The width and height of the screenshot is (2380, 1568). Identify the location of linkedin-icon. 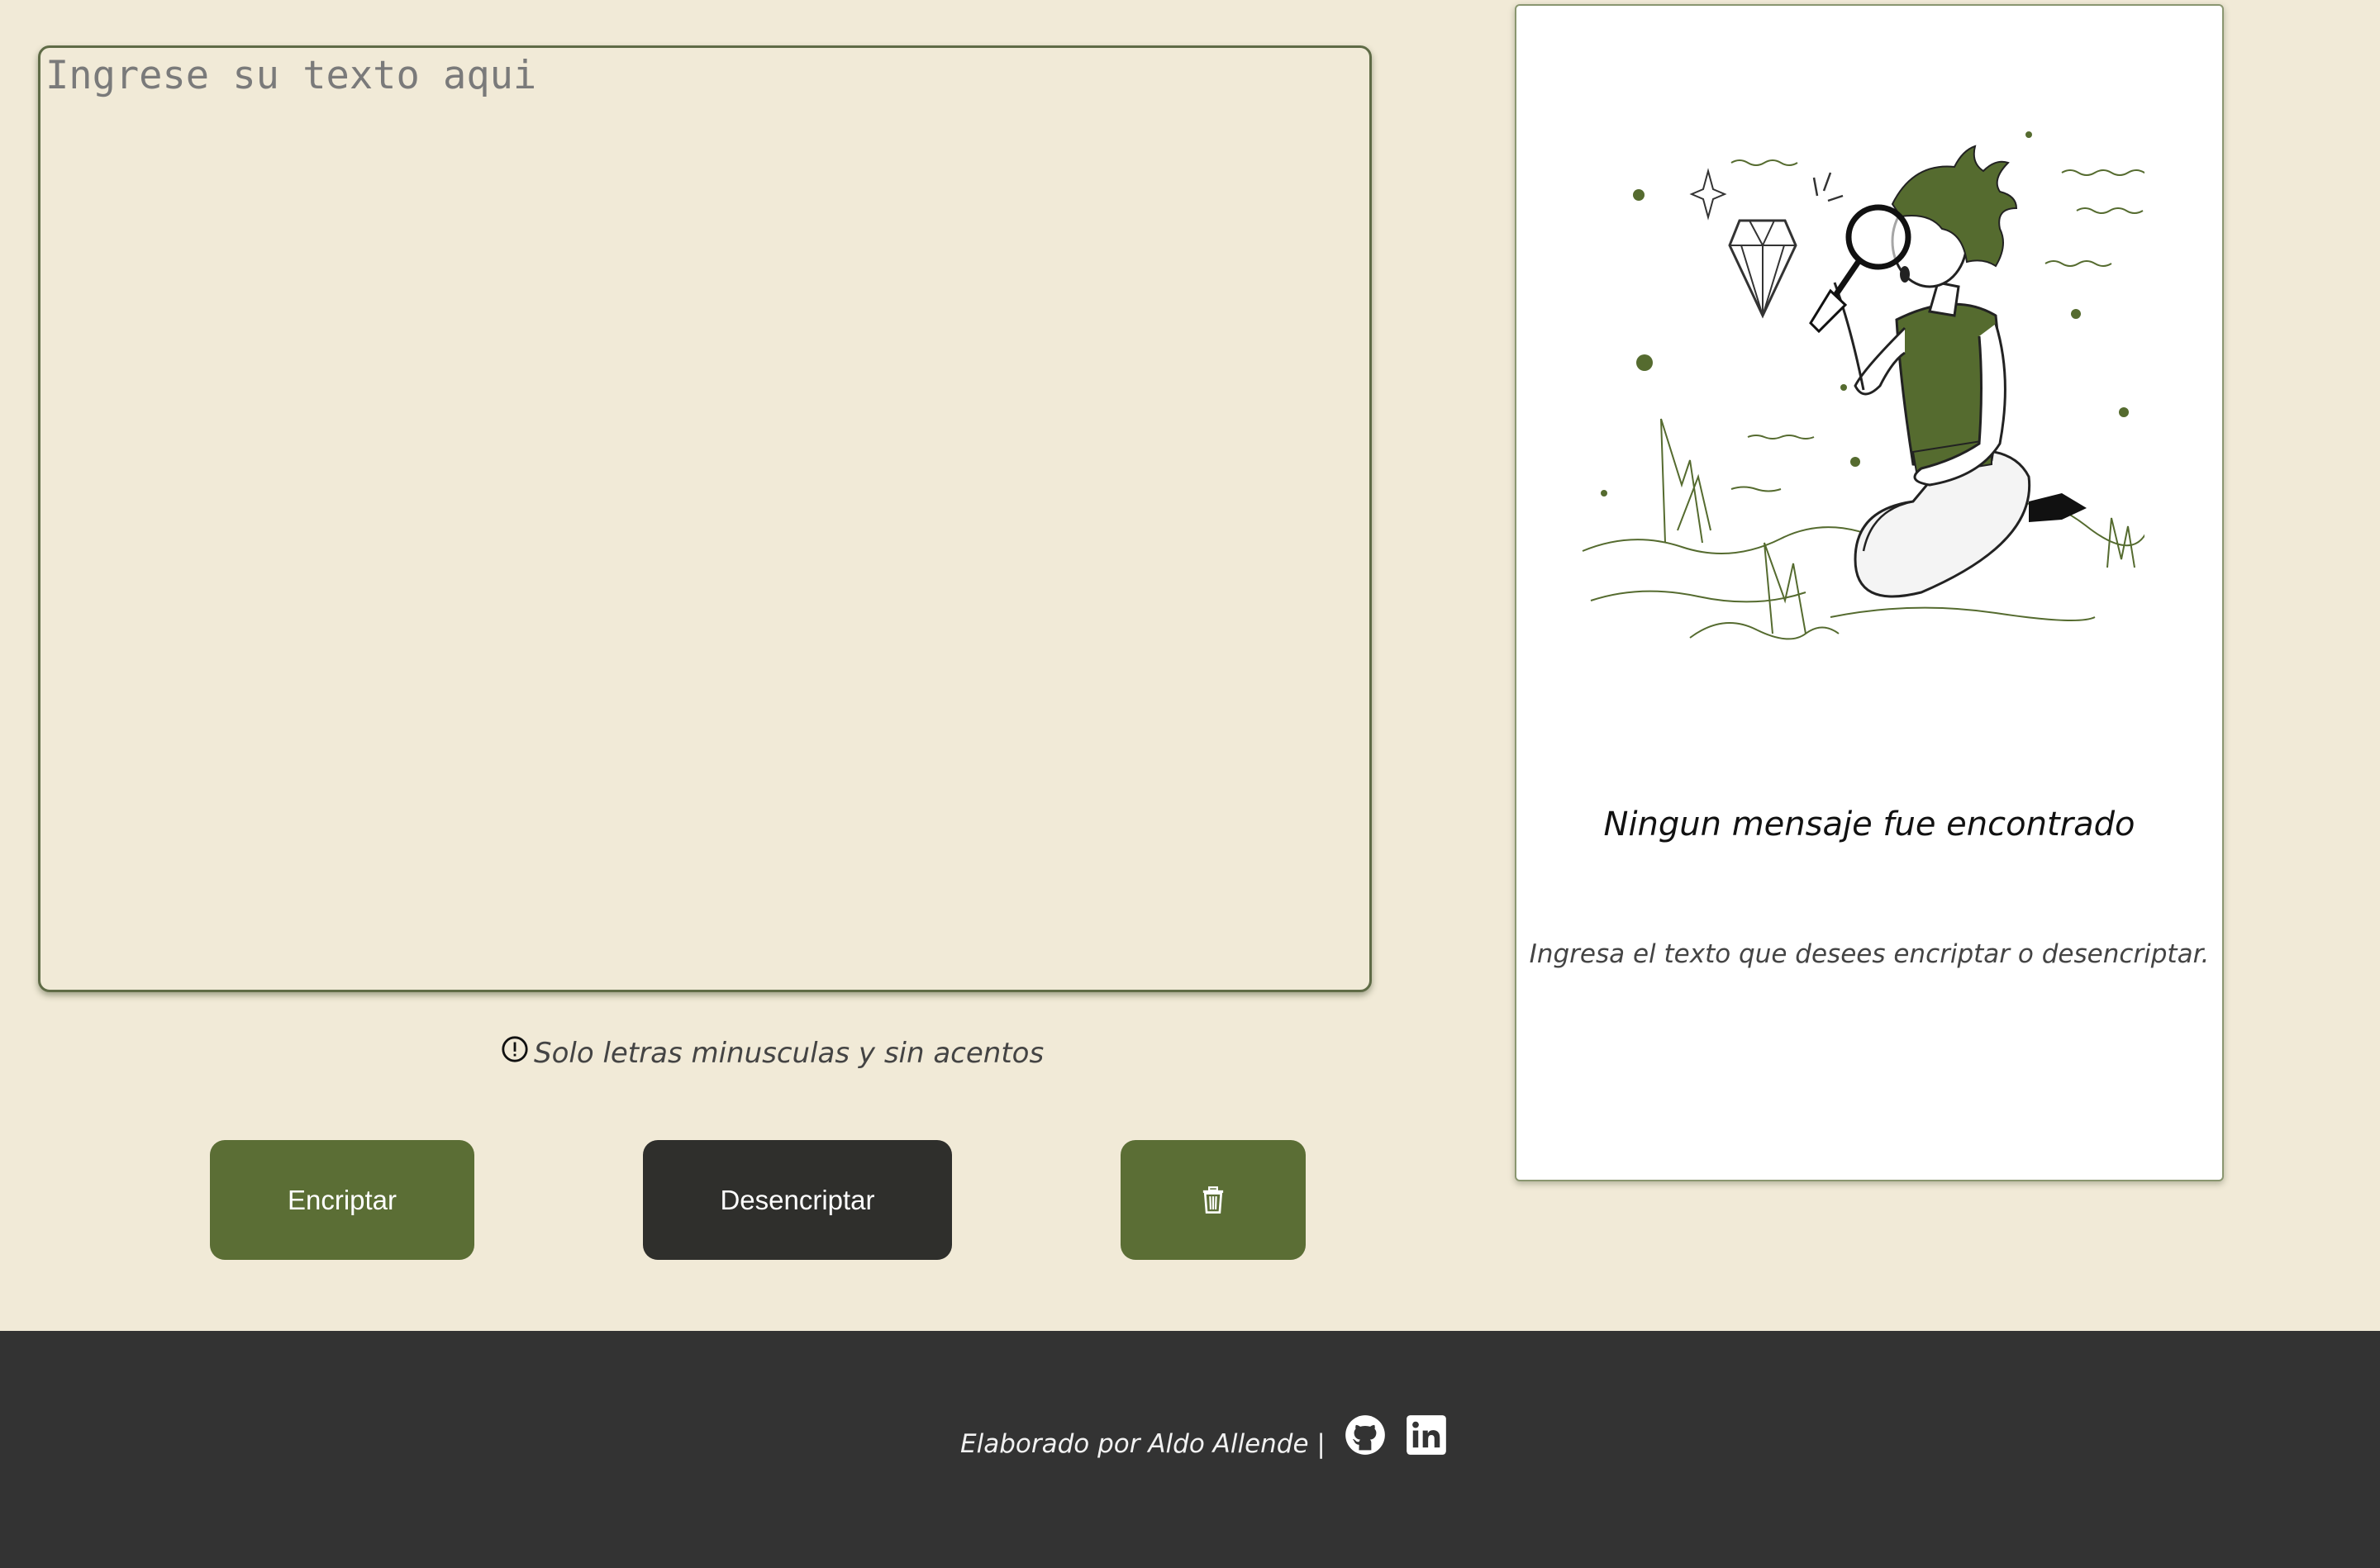
(1426, 1435).